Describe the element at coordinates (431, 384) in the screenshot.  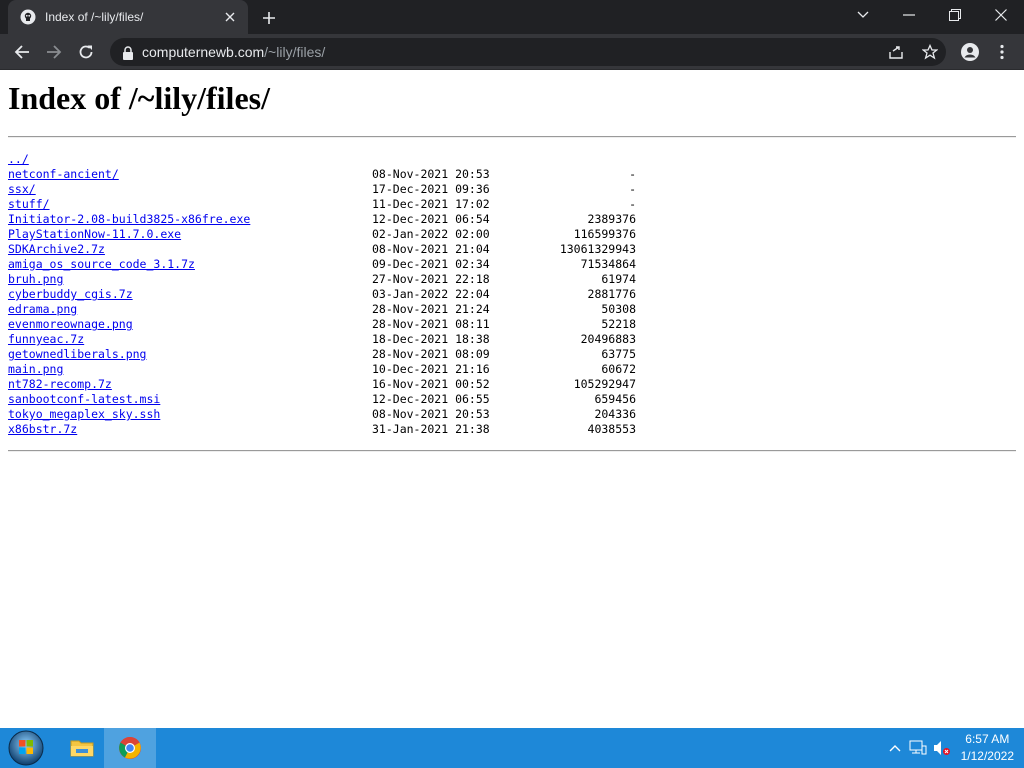
I see `file-date: 16-Nov-2021 00:52` at that location.